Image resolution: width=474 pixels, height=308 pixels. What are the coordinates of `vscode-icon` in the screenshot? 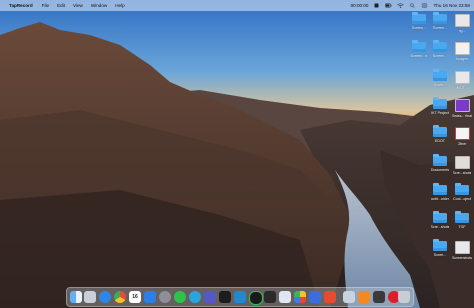 It's located at (240, 297).